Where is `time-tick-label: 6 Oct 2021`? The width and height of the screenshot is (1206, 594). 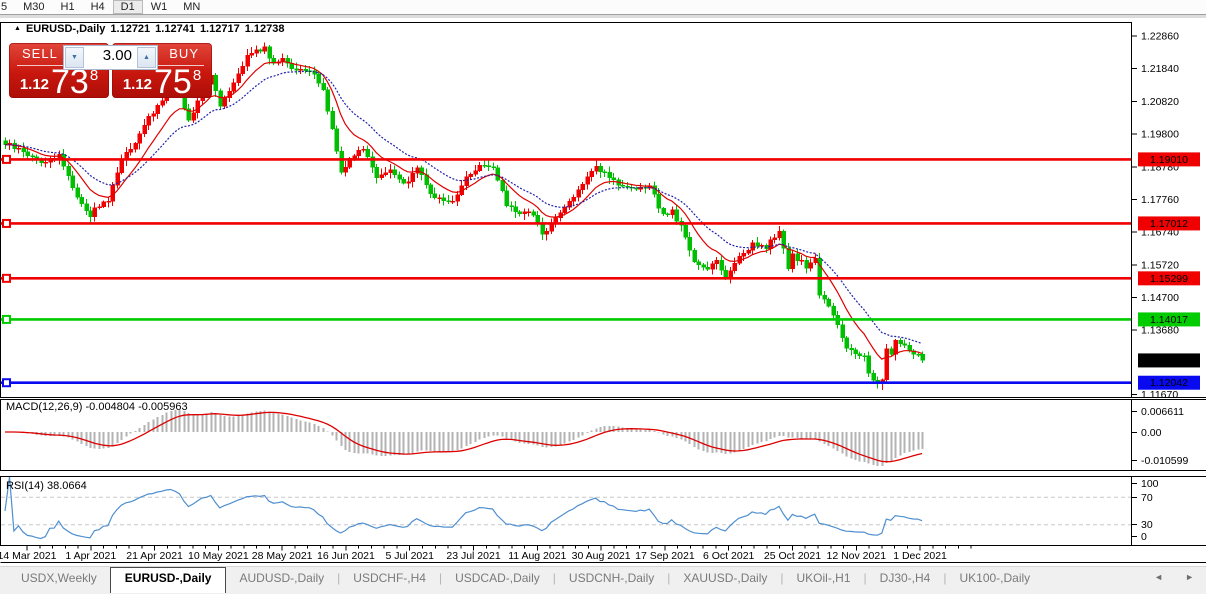 time-tick-label: 6 Oct 2021 is located at coordinates (729, 556).